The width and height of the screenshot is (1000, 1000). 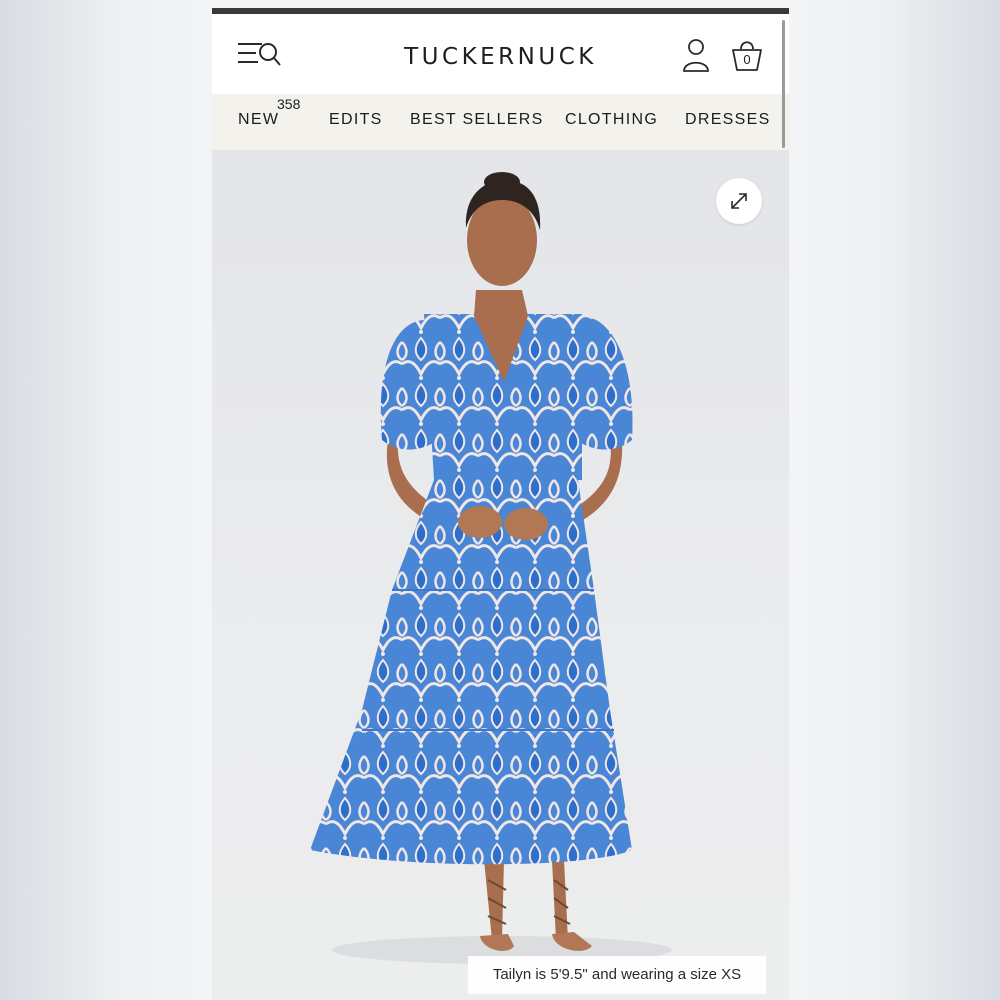 What do you see at coordinates (289, 104) in the screenshot?
I see `new-count-badge: 358` at bounding box center [289, 104].